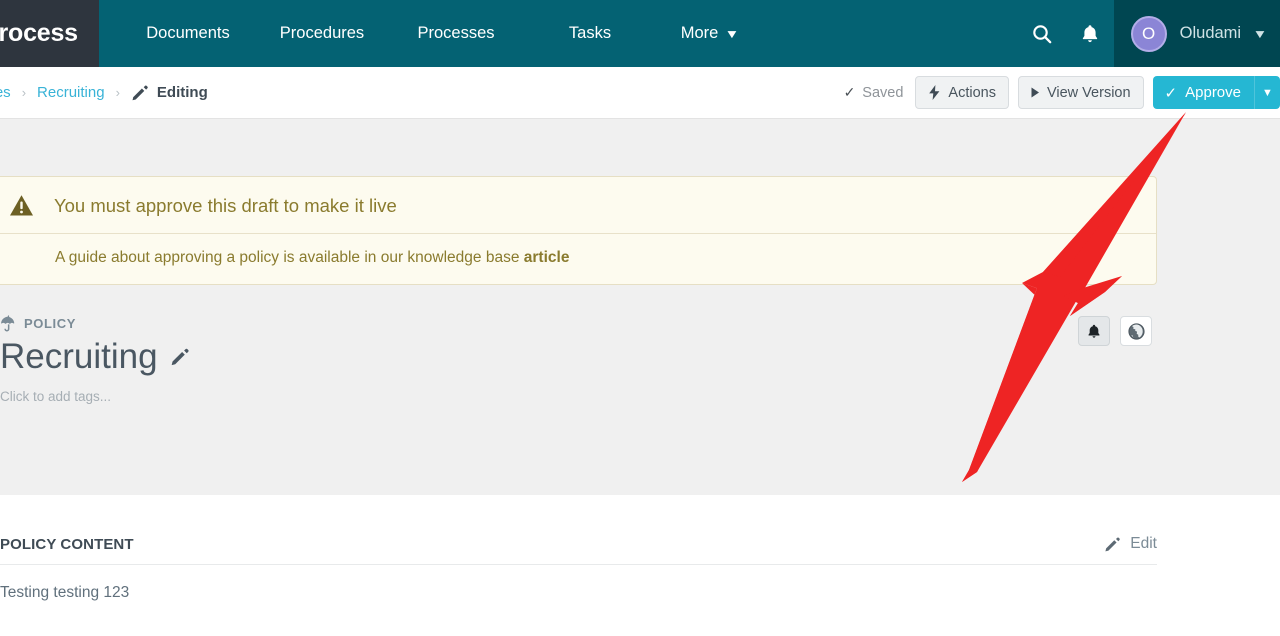  I want to click on nav-item-procedures: Procedures, so click(322, 33).